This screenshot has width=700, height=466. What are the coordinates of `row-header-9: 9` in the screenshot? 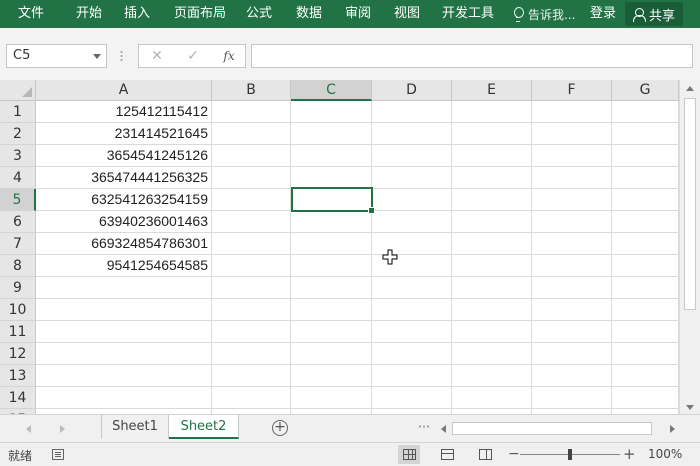 It's located at (18, 288).